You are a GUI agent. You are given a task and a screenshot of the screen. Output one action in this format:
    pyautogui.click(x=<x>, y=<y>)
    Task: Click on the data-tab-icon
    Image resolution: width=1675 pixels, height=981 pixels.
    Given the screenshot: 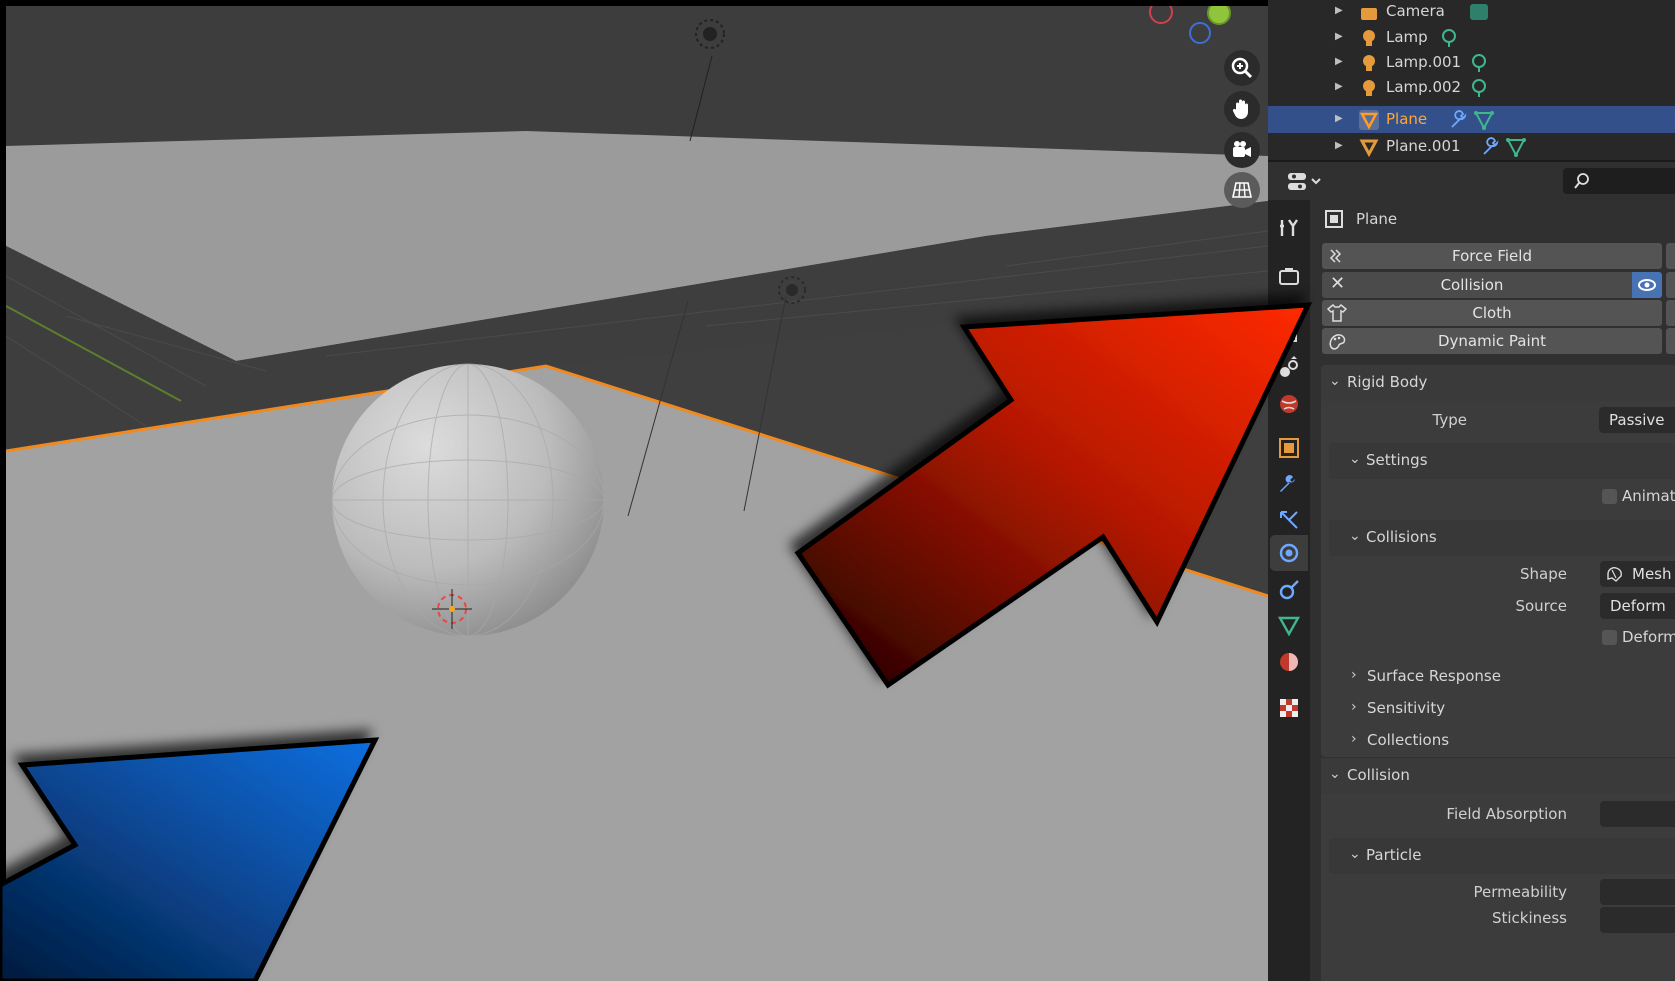 What is the action you would take?
    pyautogui.click(x=1289, y=626)
    